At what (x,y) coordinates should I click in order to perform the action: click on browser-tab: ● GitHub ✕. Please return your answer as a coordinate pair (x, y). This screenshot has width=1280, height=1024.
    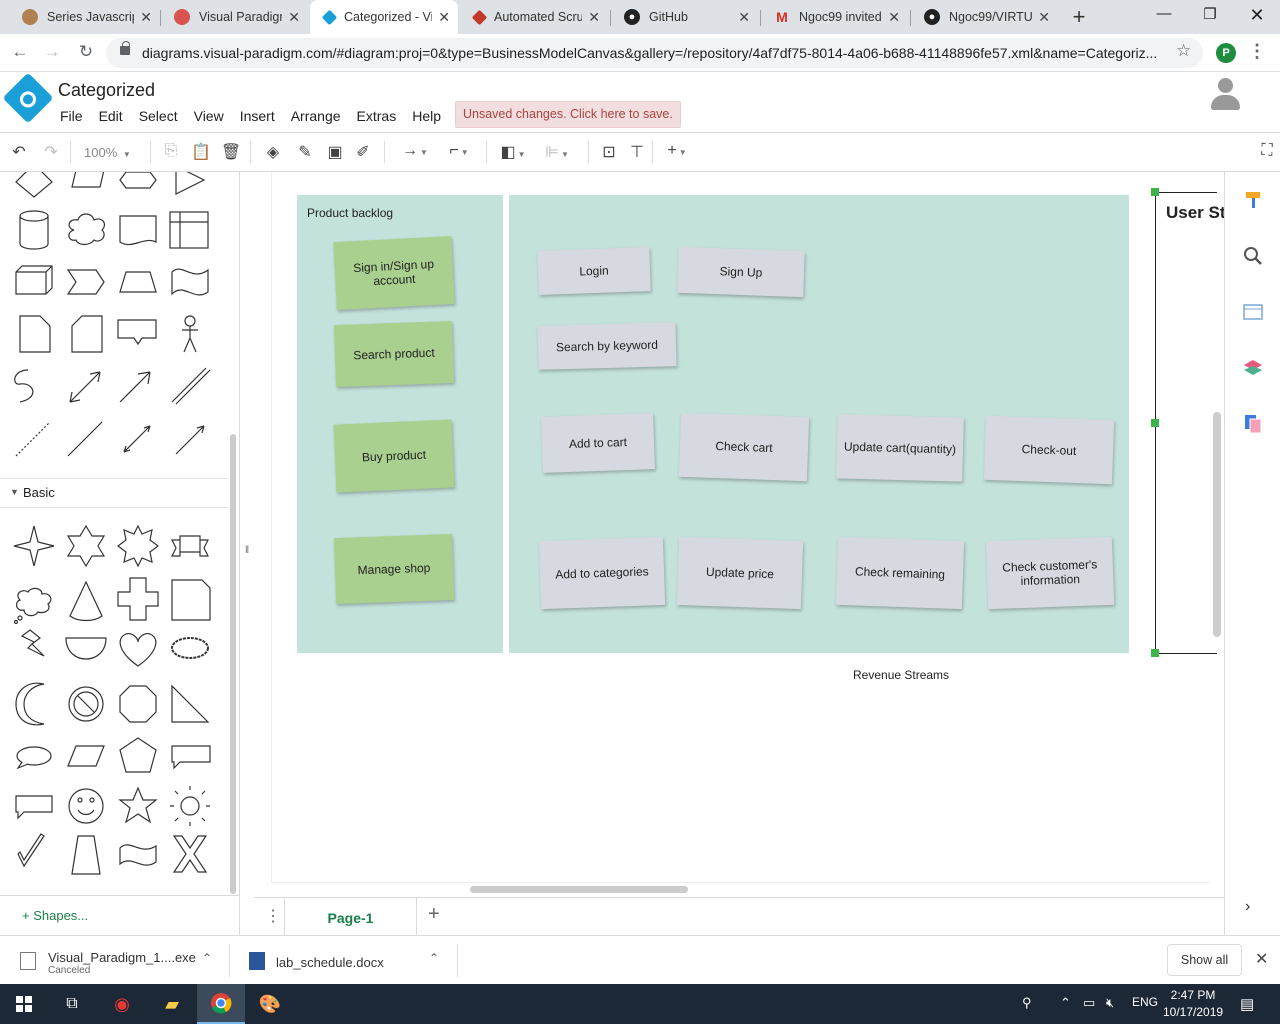
    Looking at the image, I should click on (684, 17).